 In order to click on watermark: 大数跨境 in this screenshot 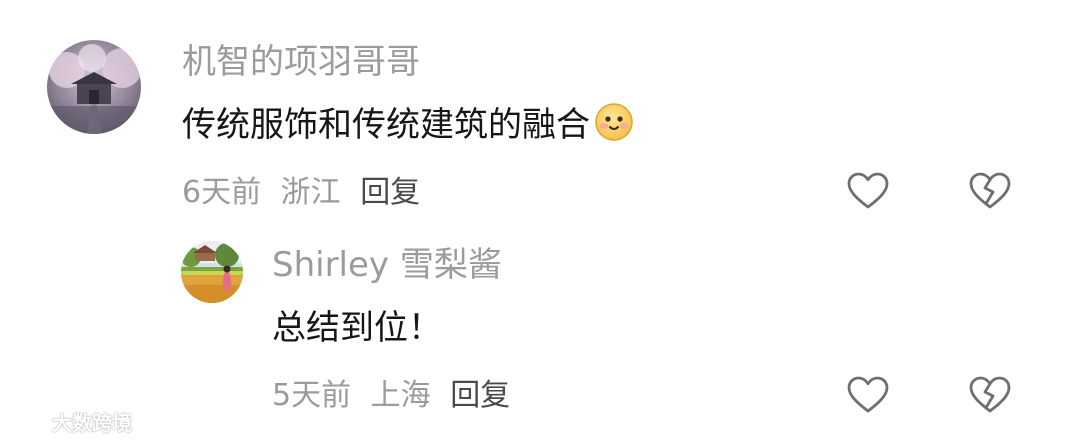, I will do `click(71, 421)`.